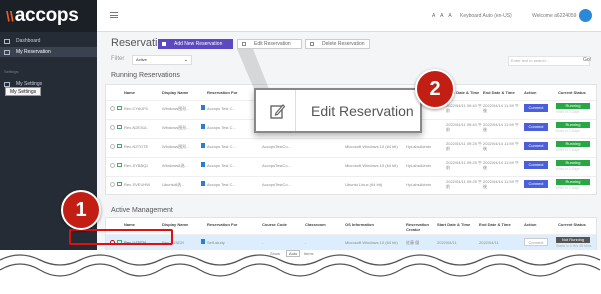  I want to click on hamburger-menu-icon, so click(114, 15).